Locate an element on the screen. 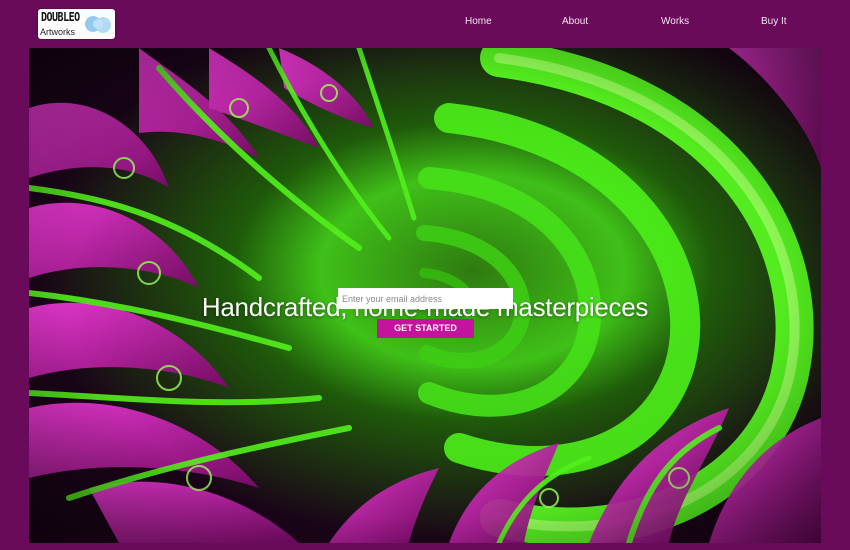  nav-about: About is located at coordinates (575, 21).